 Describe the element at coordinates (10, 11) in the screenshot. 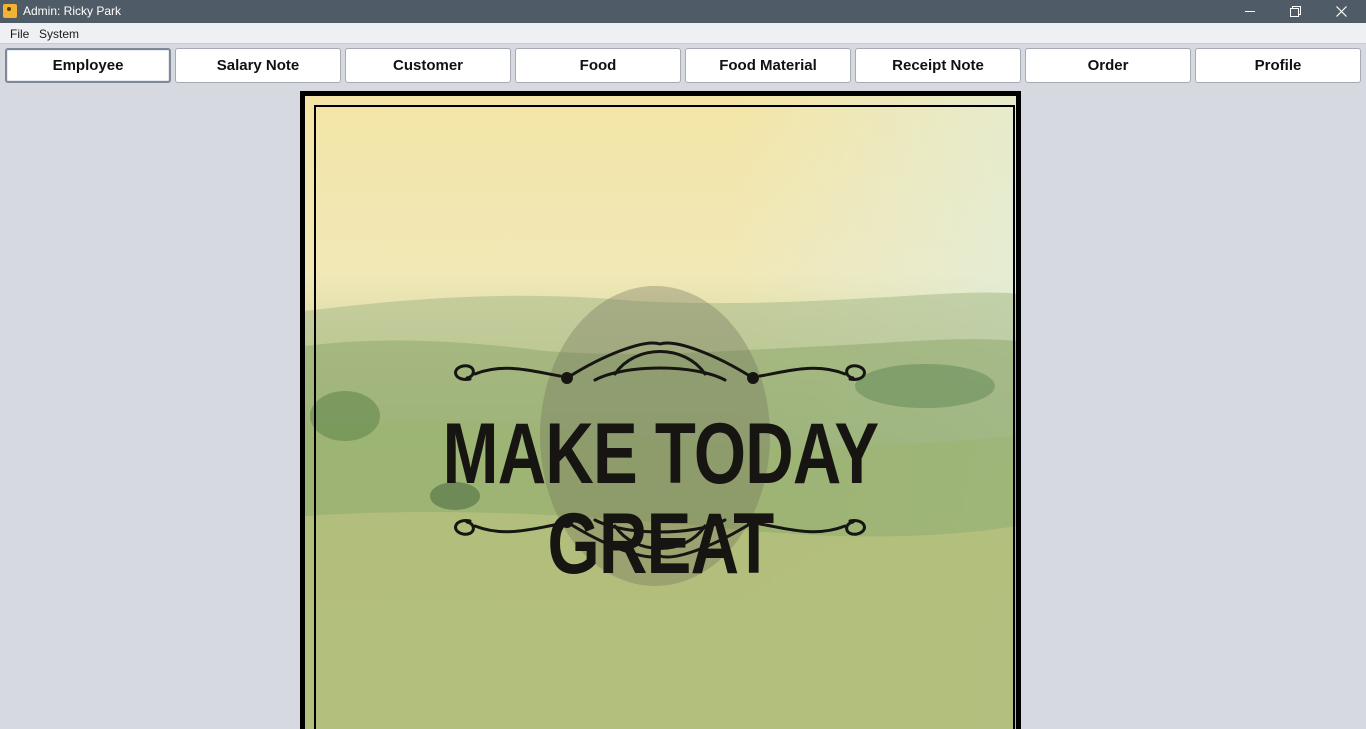

I see `app-icon` at that location.